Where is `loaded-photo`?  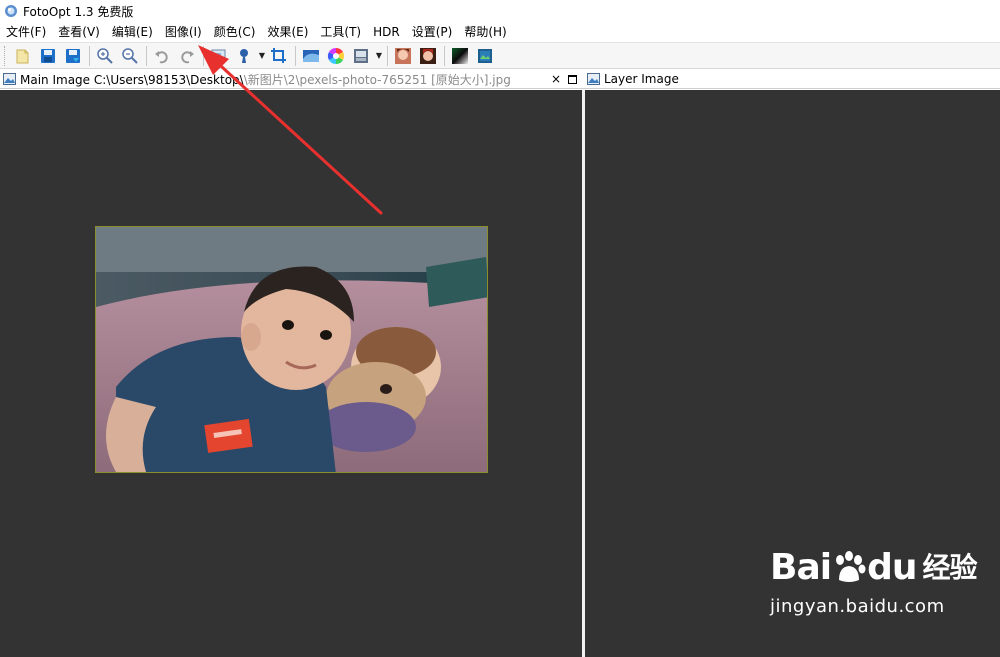
loaded-photo is located at coordinates (291, 349).